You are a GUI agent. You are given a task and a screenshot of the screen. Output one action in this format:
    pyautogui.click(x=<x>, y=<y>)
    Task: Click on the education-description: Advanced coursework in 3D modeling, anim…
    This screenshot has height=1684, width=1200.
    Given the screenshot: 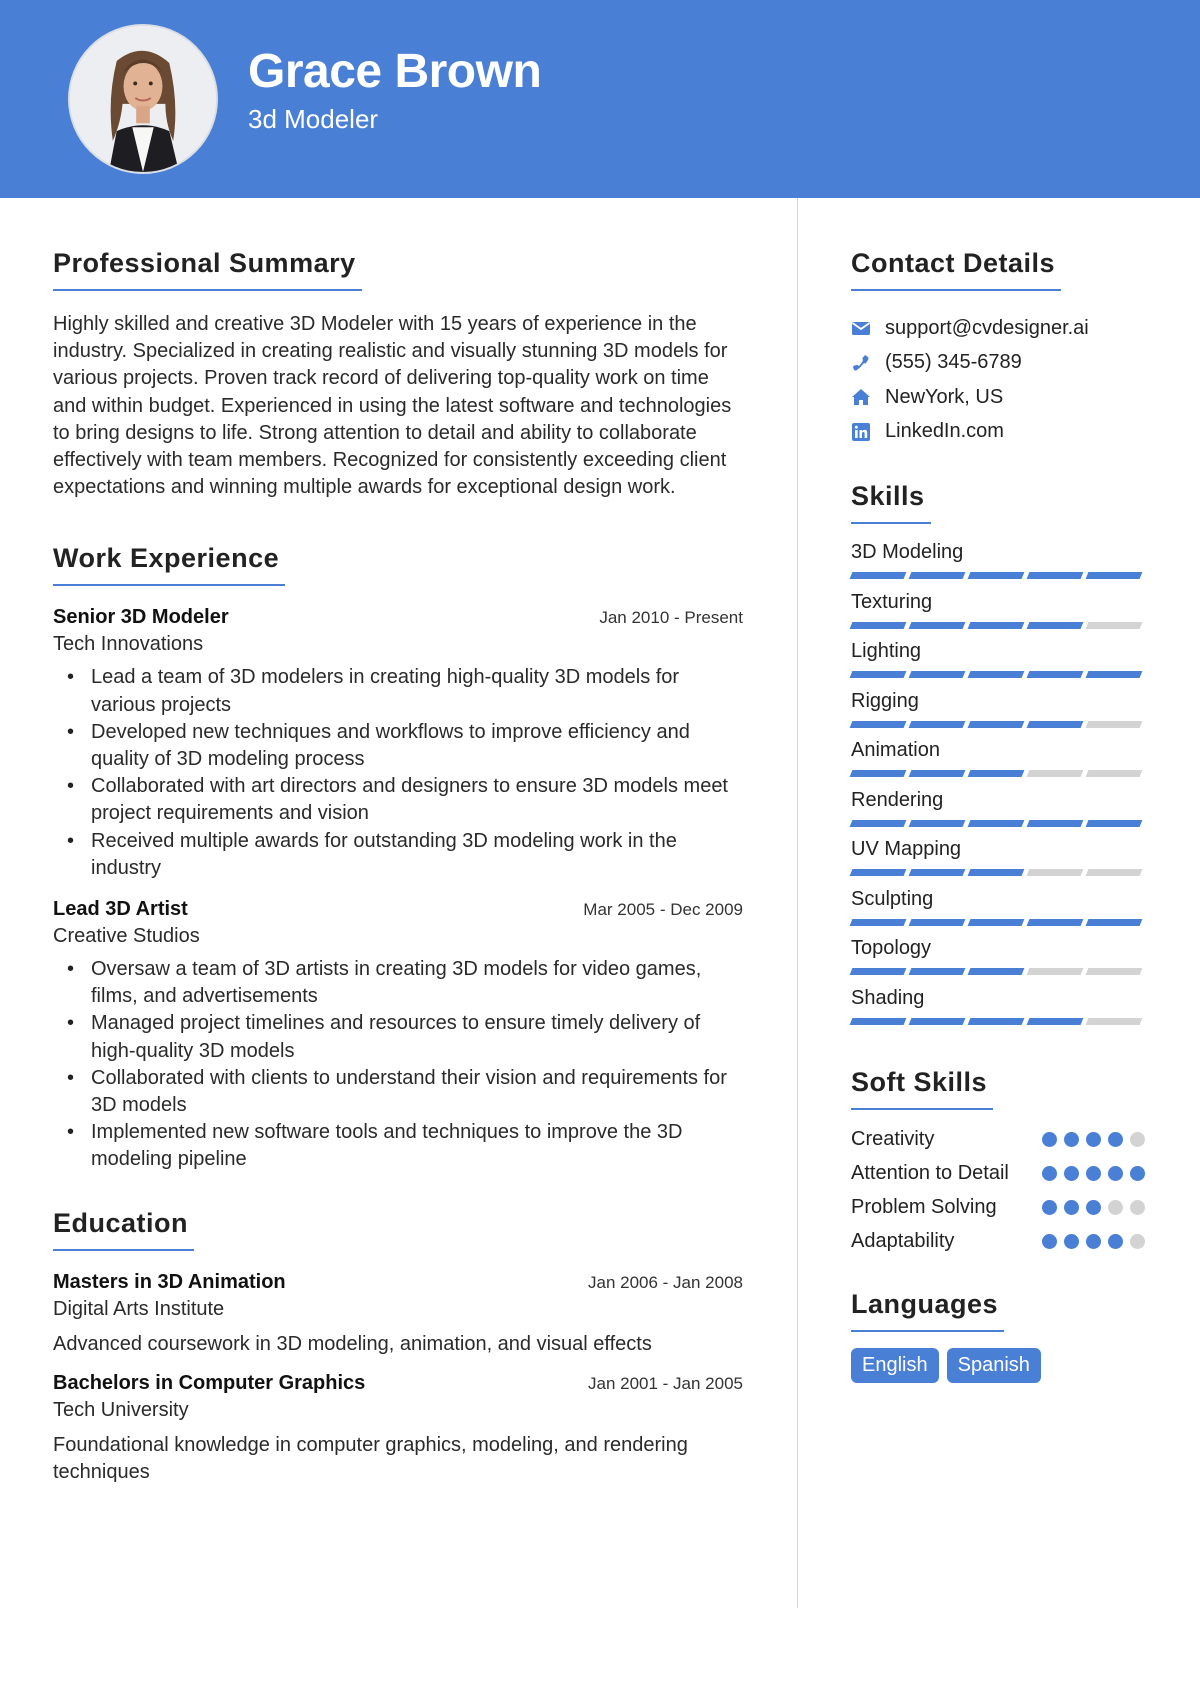 What is the action you would take?
    pyautogui.click(x=352, y=1343)
    